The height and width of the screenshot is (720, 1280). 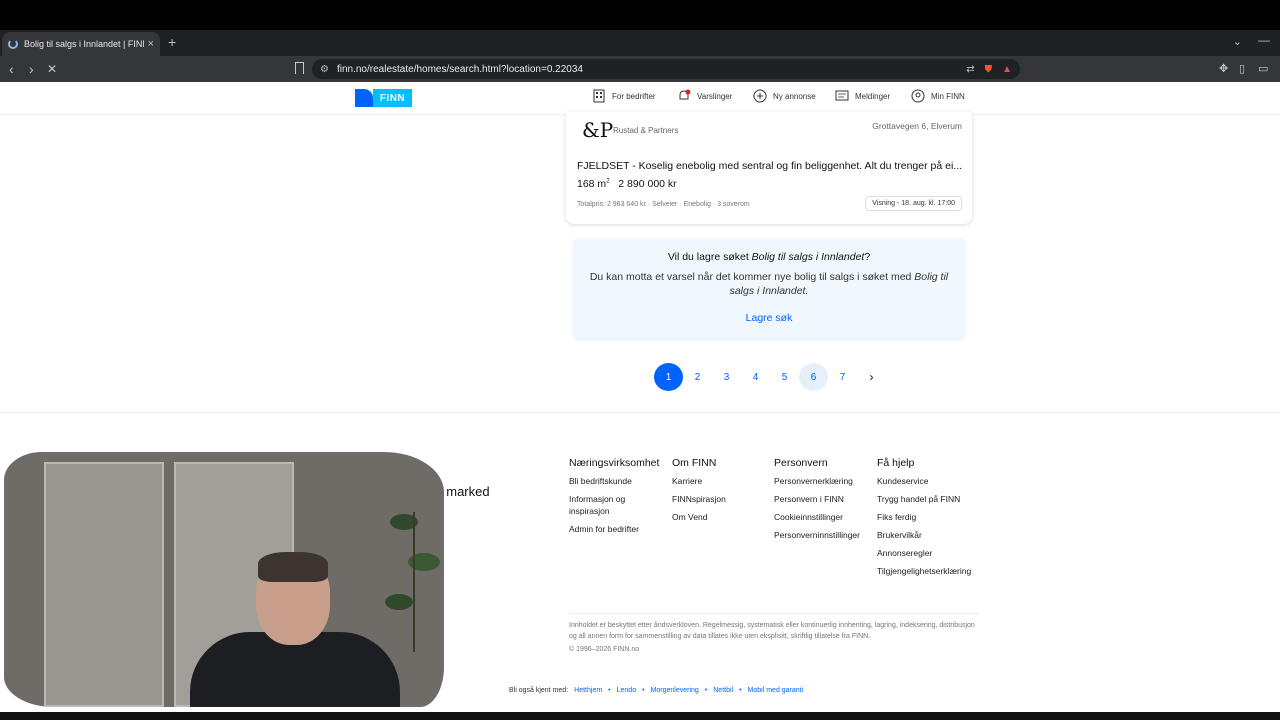 I want to click on bell-icon, so click(x=685, y=94).